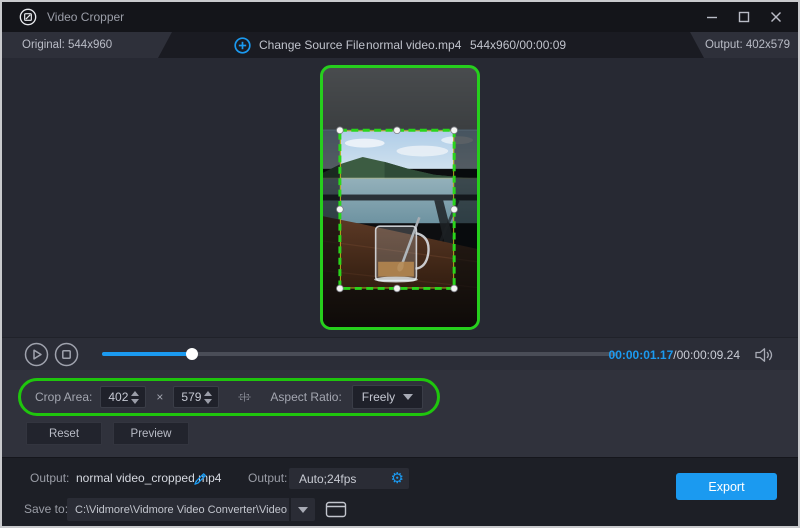 Image resolution: width=800 pixels, height=528 pixels. I want to click on crop-center-icon, so click(245, 397).